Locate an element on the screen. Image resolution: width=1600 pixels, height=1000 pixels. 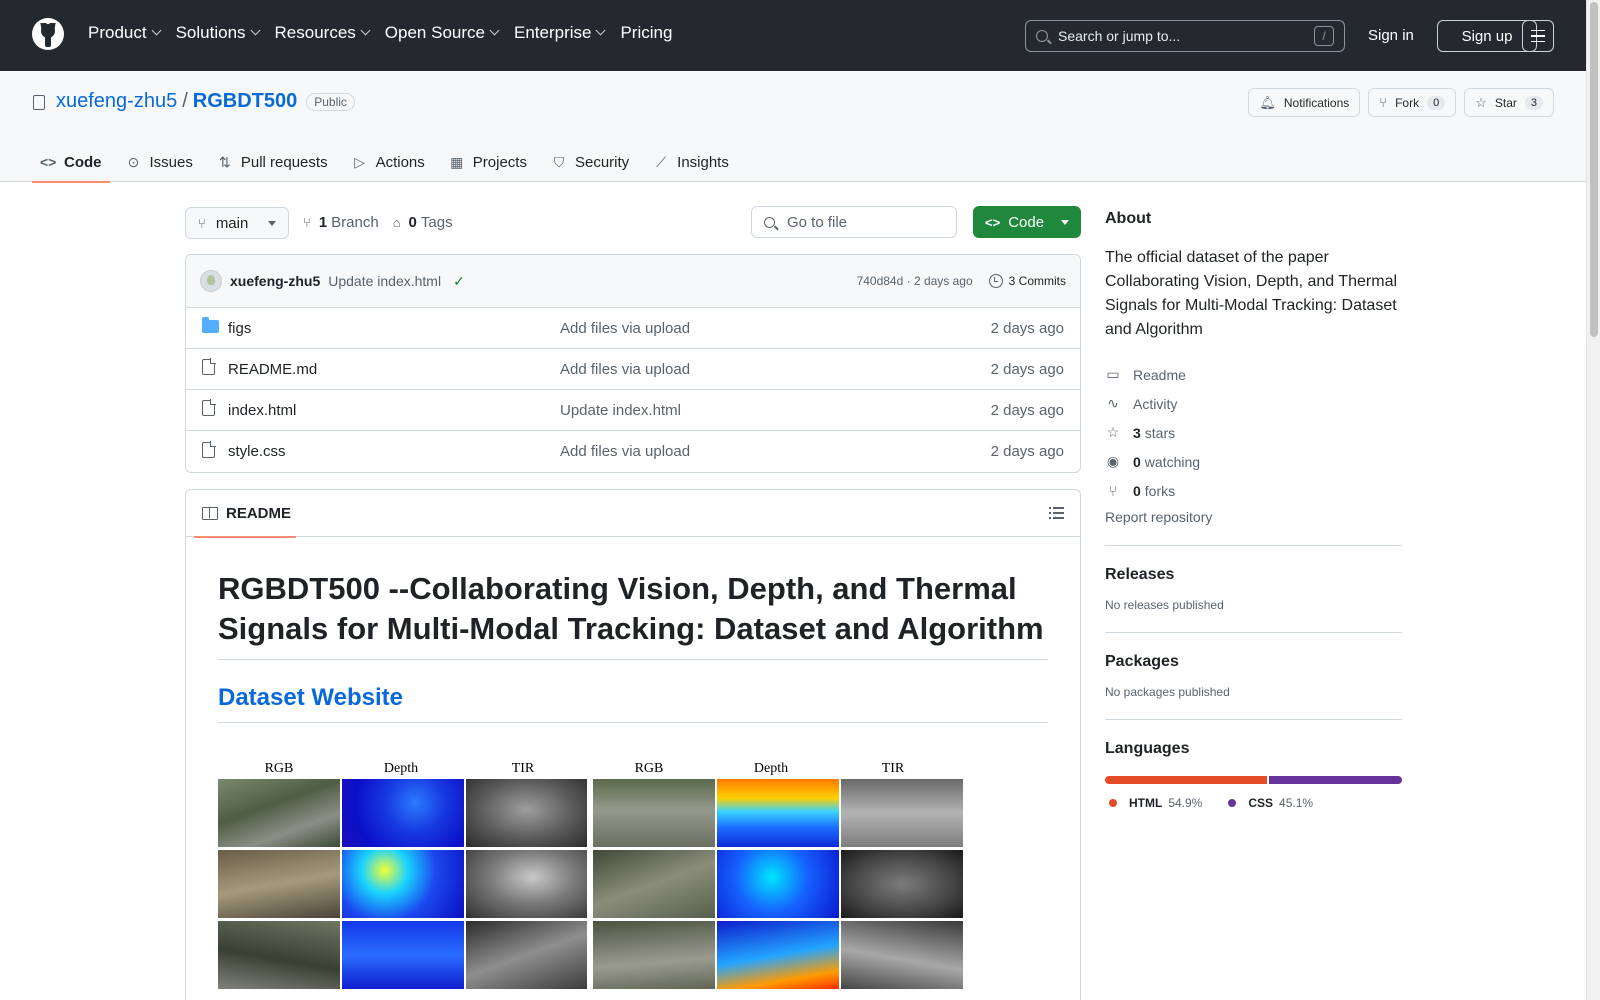
issue-opened-icon: ⊙ is located at coordinates (133, 161).